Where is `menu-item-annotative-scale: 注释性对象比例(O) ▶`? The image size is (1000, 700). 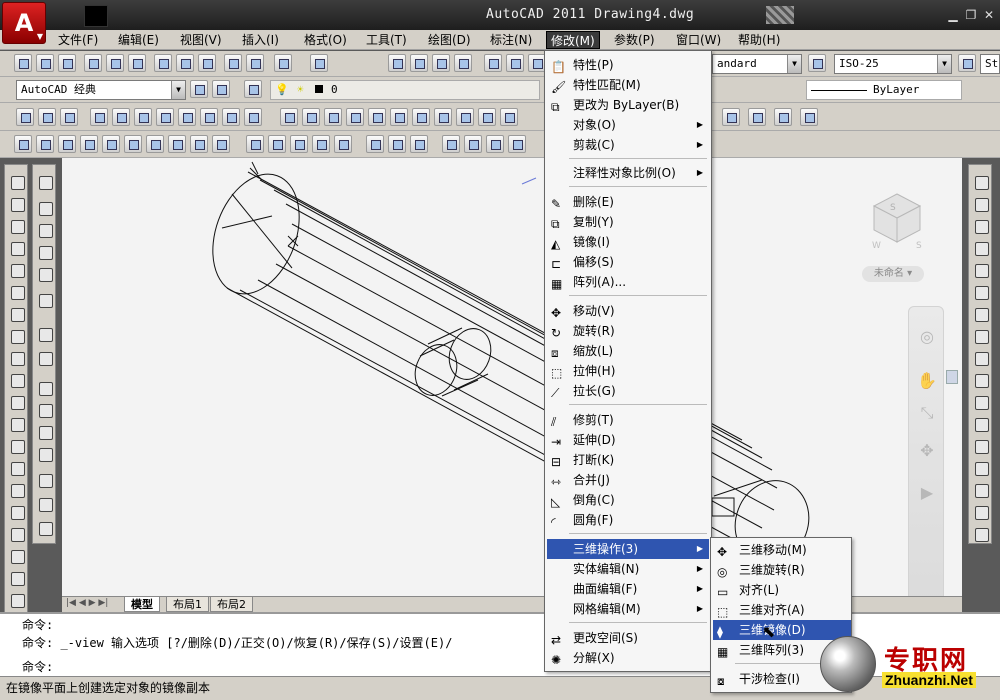 menu-item-annotative-scale: 注释性对象比例(O) ▶ is located at coordinates (628, 173).